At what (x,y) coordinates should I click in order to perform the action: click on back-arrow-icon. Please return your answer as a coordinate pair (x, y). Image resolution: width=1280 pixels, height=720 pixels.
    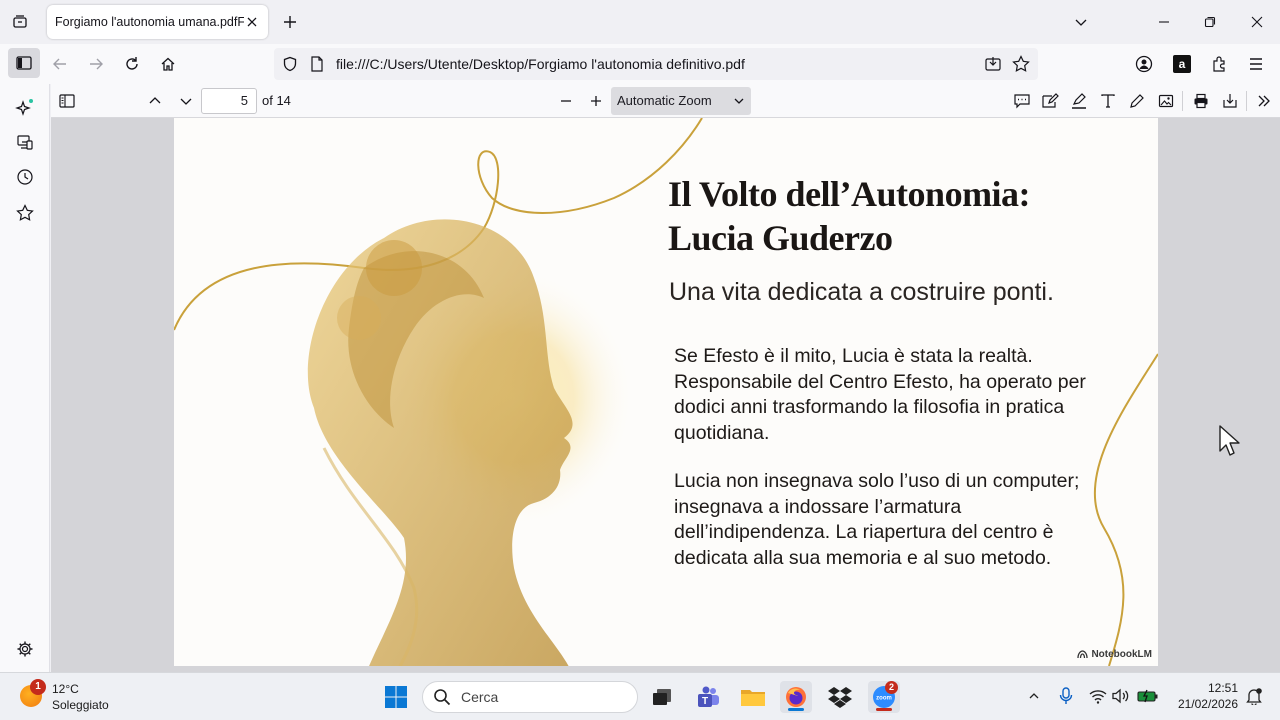
    Looking at the image, I should click on (60, 64).